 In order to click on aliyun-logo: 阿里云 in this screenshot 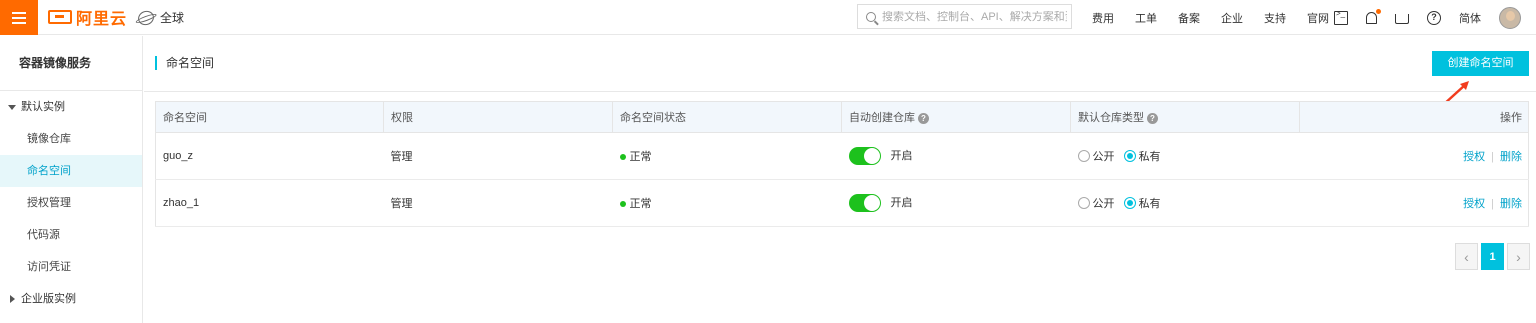, I will do `click(88, 17)`.